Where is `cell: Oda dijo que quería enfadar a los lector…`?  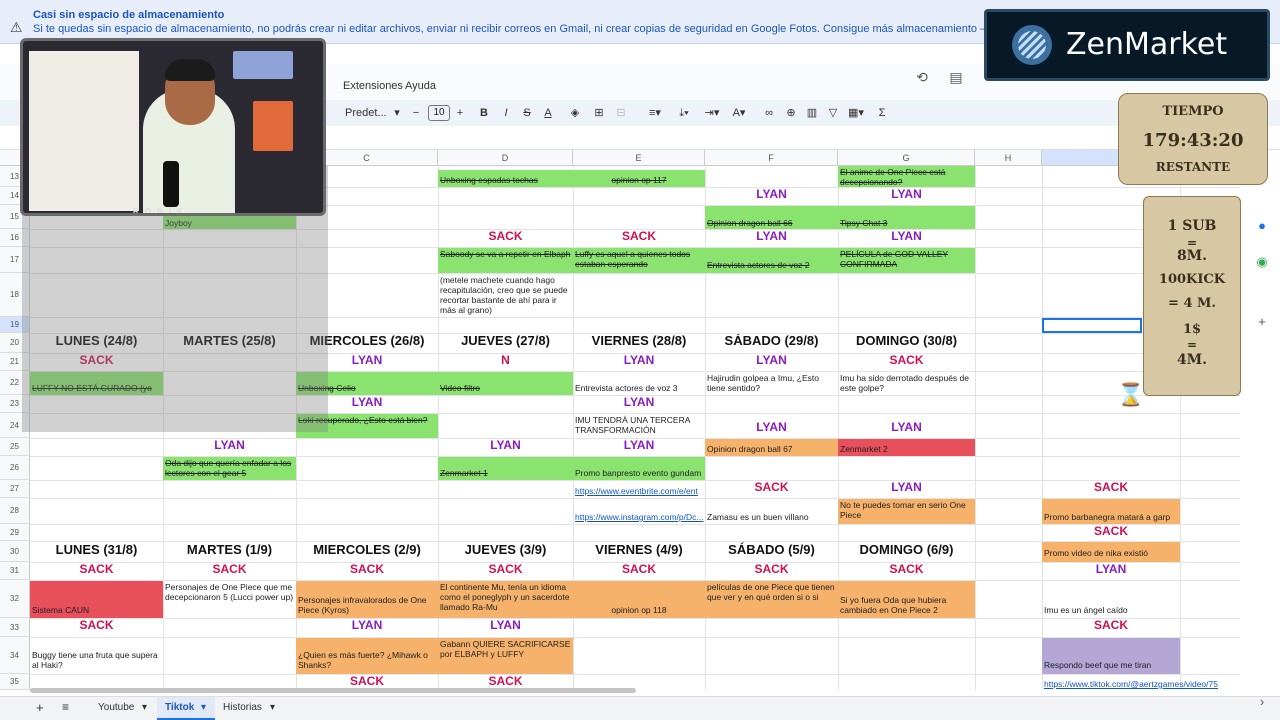 cell: Oda dijo que quería enfadar a los lector… is located at coordinates (229, 468).